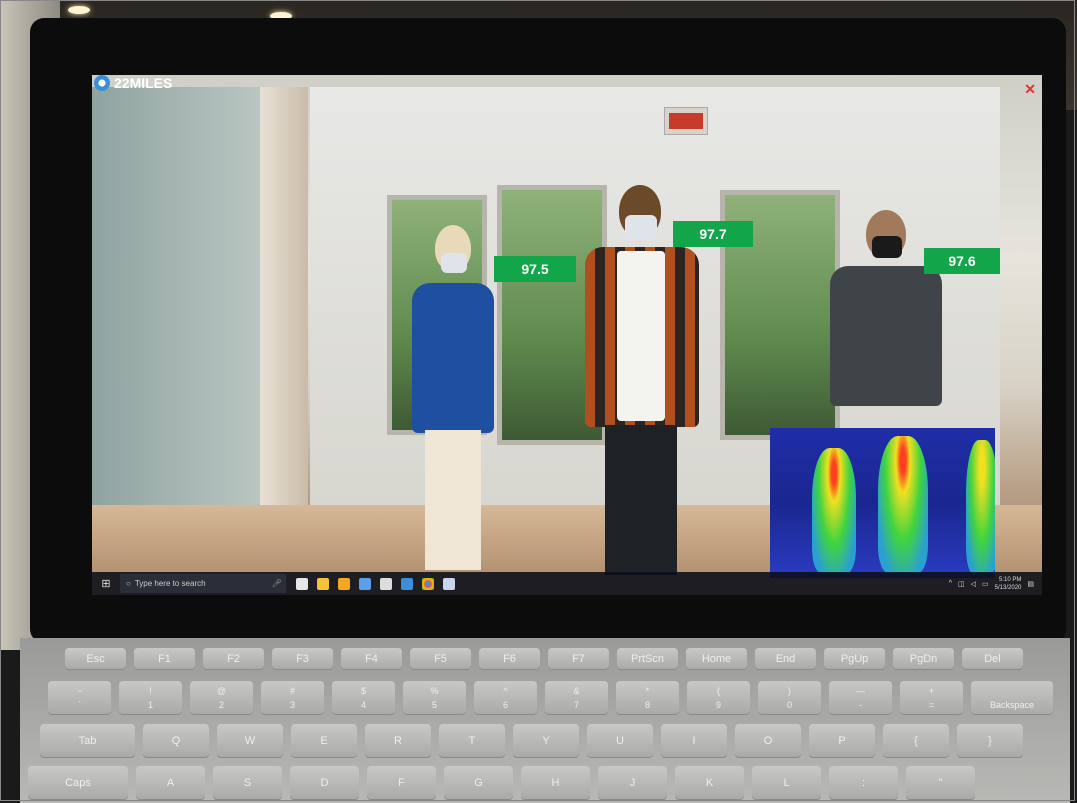 Image resolution: width=1077 pixels, height=803 pixels. Describe the element at coordinates (150, 705) in the screenshot. I see `key-label: 1` at that location.